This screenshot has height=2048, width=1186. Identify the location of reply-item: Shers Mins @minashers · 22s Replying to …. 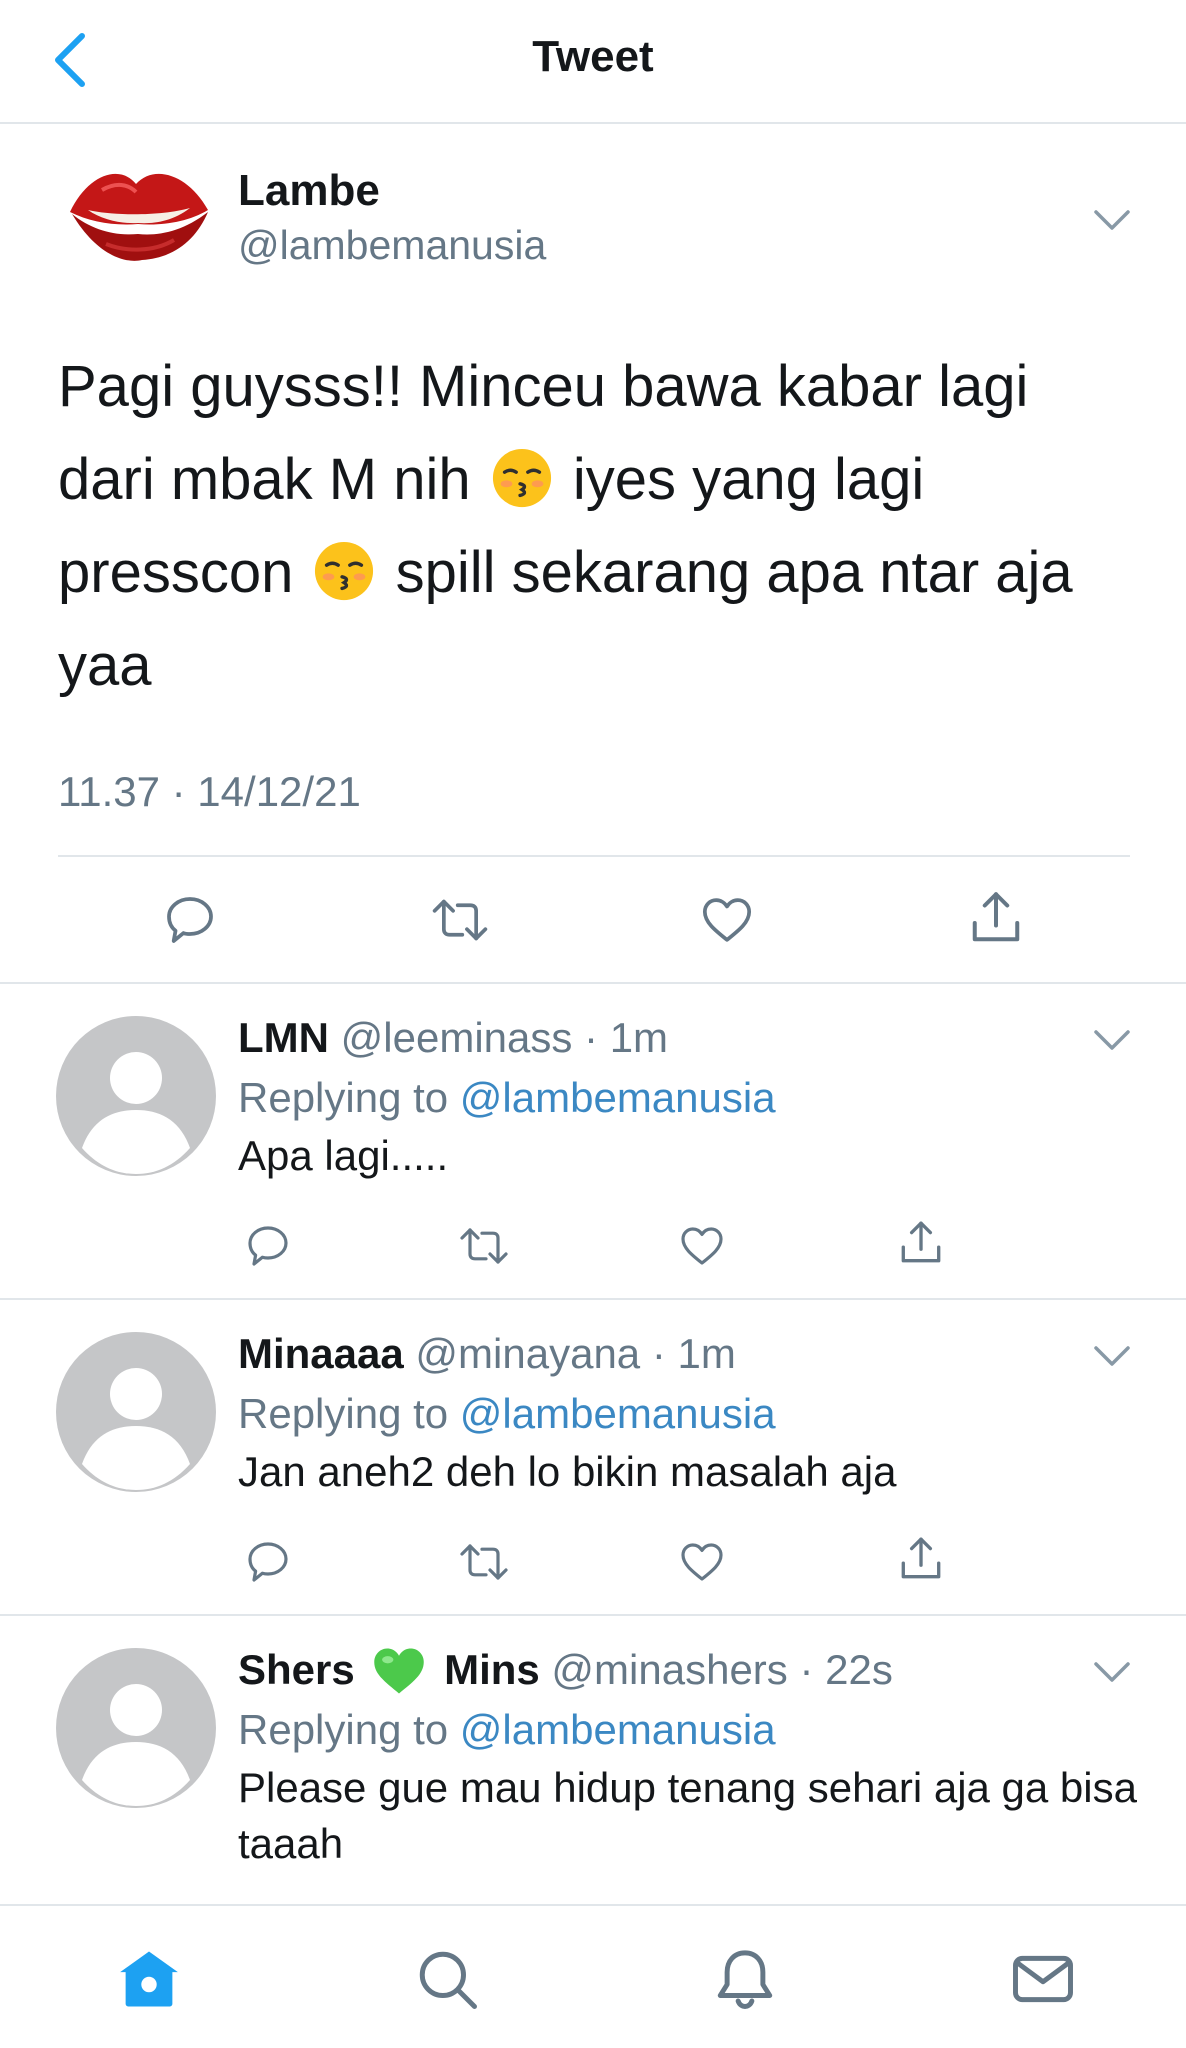
(593, 1760).